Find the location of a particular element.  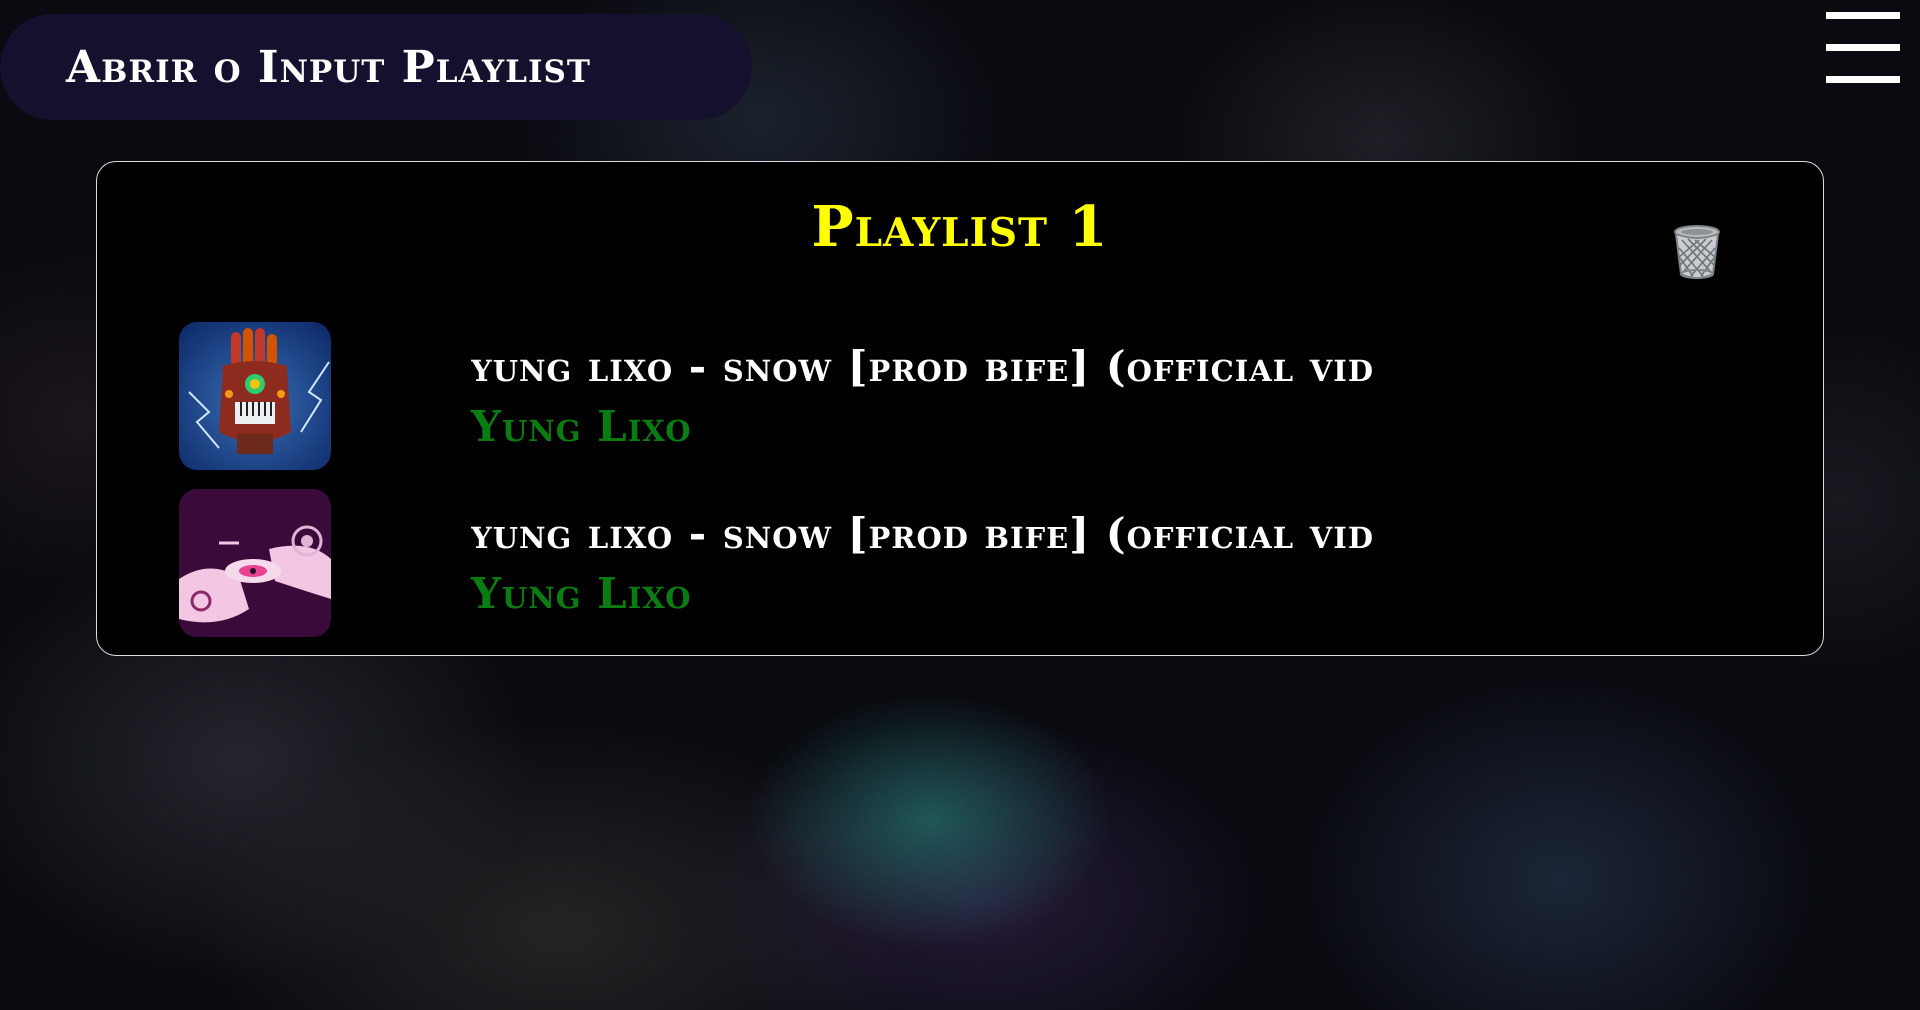

playlist-title: Playlist 1 is located at coordinates (960, 227).